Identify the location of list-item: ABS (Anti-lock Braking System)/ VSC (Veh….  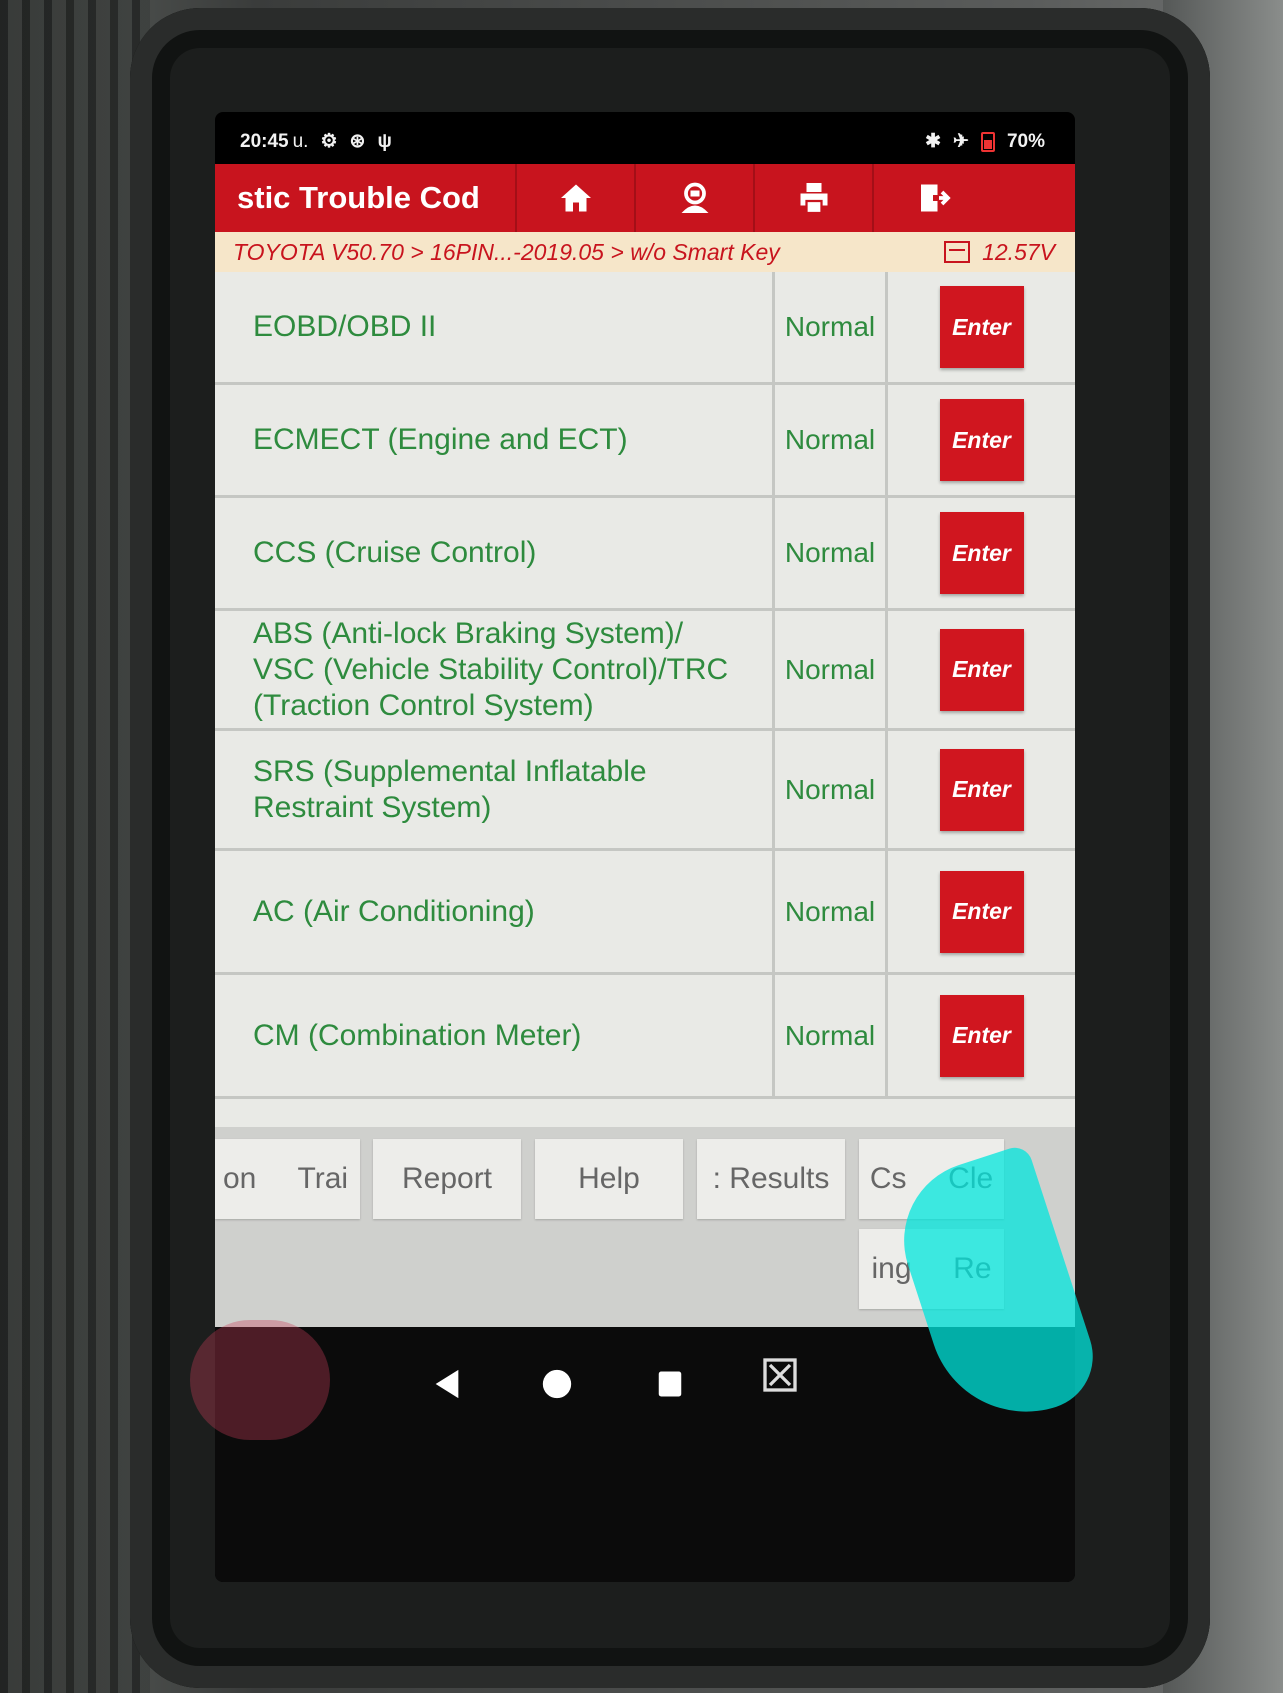
(645, 671).